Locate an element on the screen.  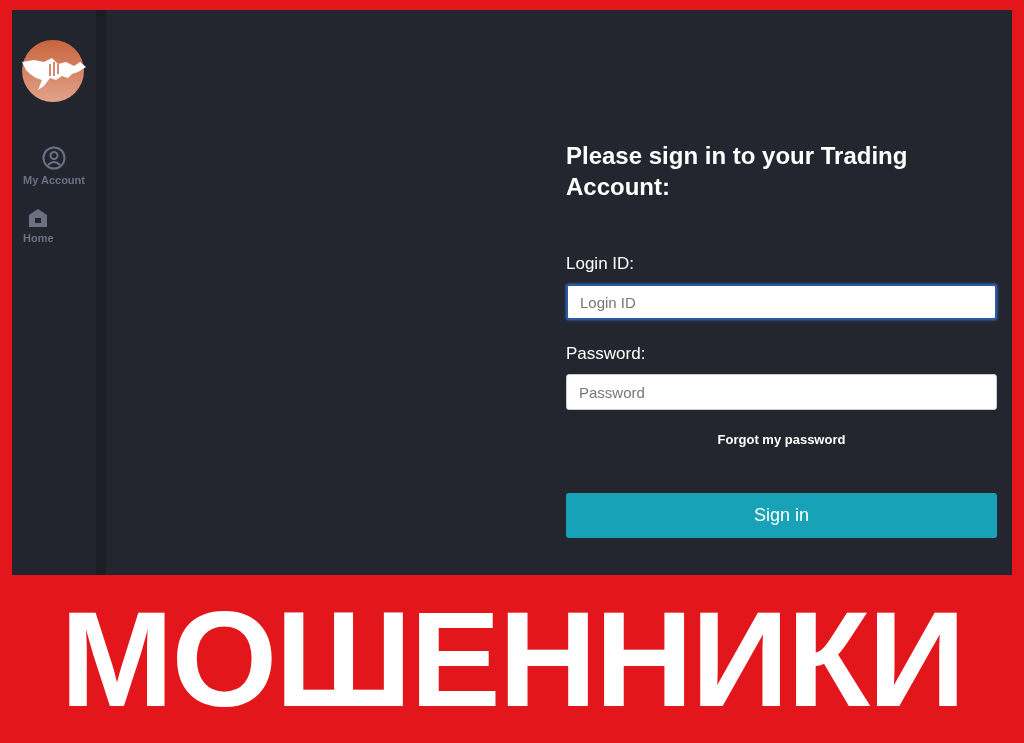
form-title: Please sign in to your Trading Account: is located at coordinates (737, 171).